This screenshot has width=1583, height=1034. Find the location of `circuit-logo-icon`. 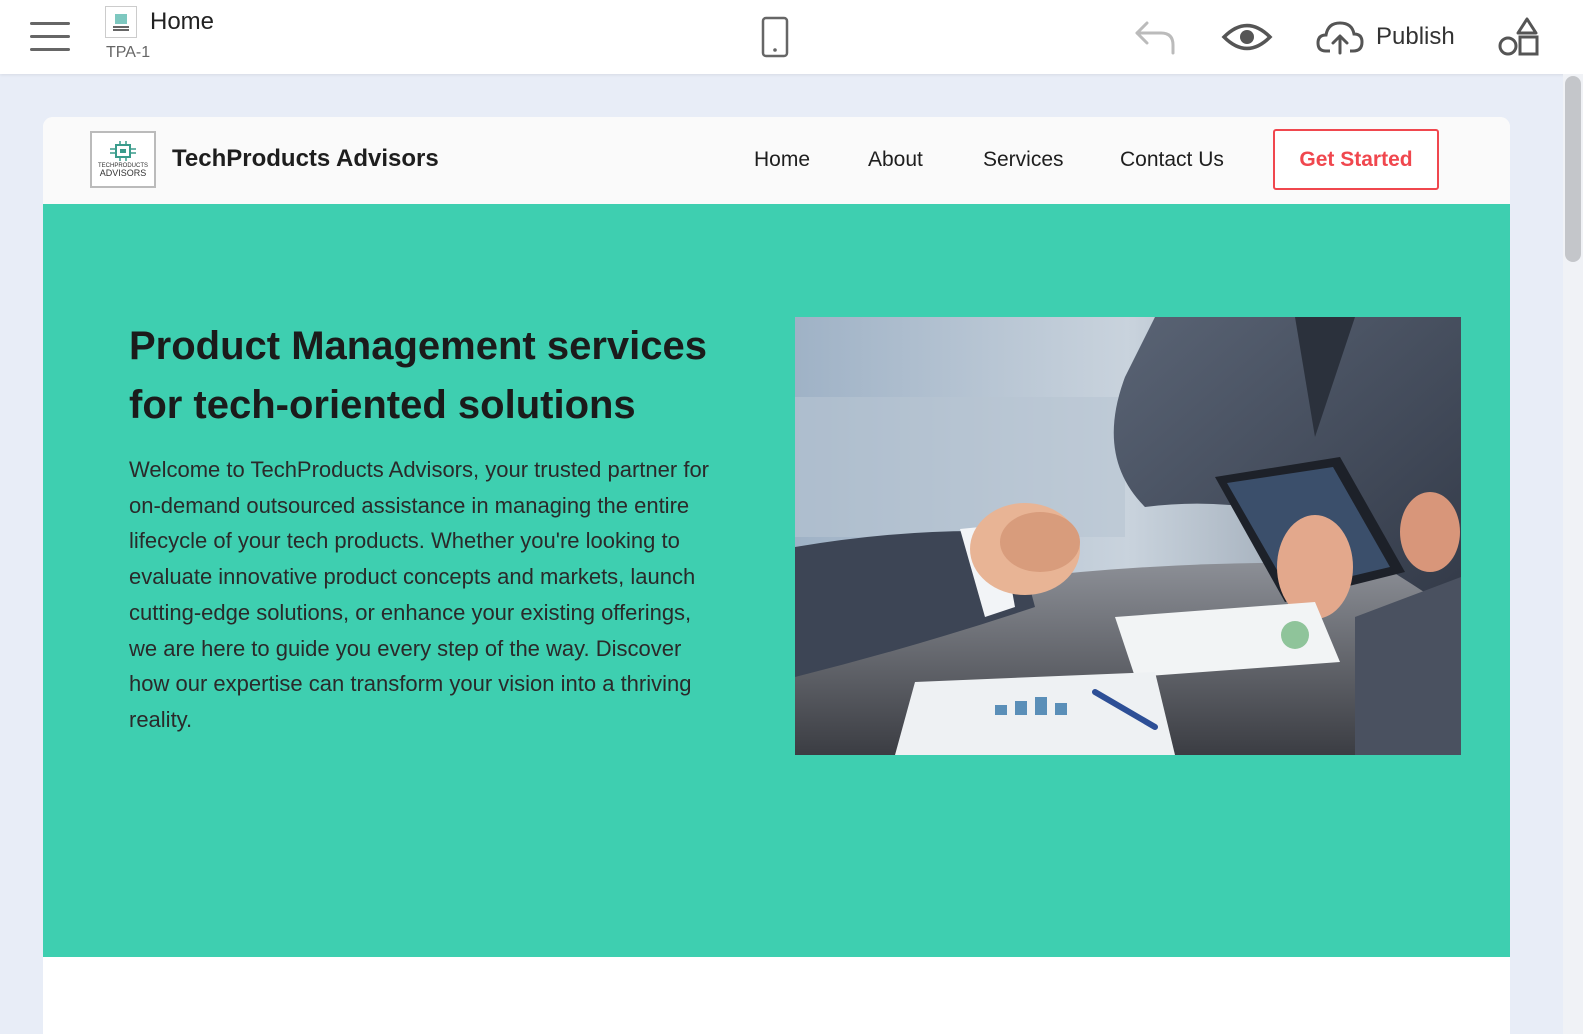

circuit-logo-icon is located at coordinates (123, 151).